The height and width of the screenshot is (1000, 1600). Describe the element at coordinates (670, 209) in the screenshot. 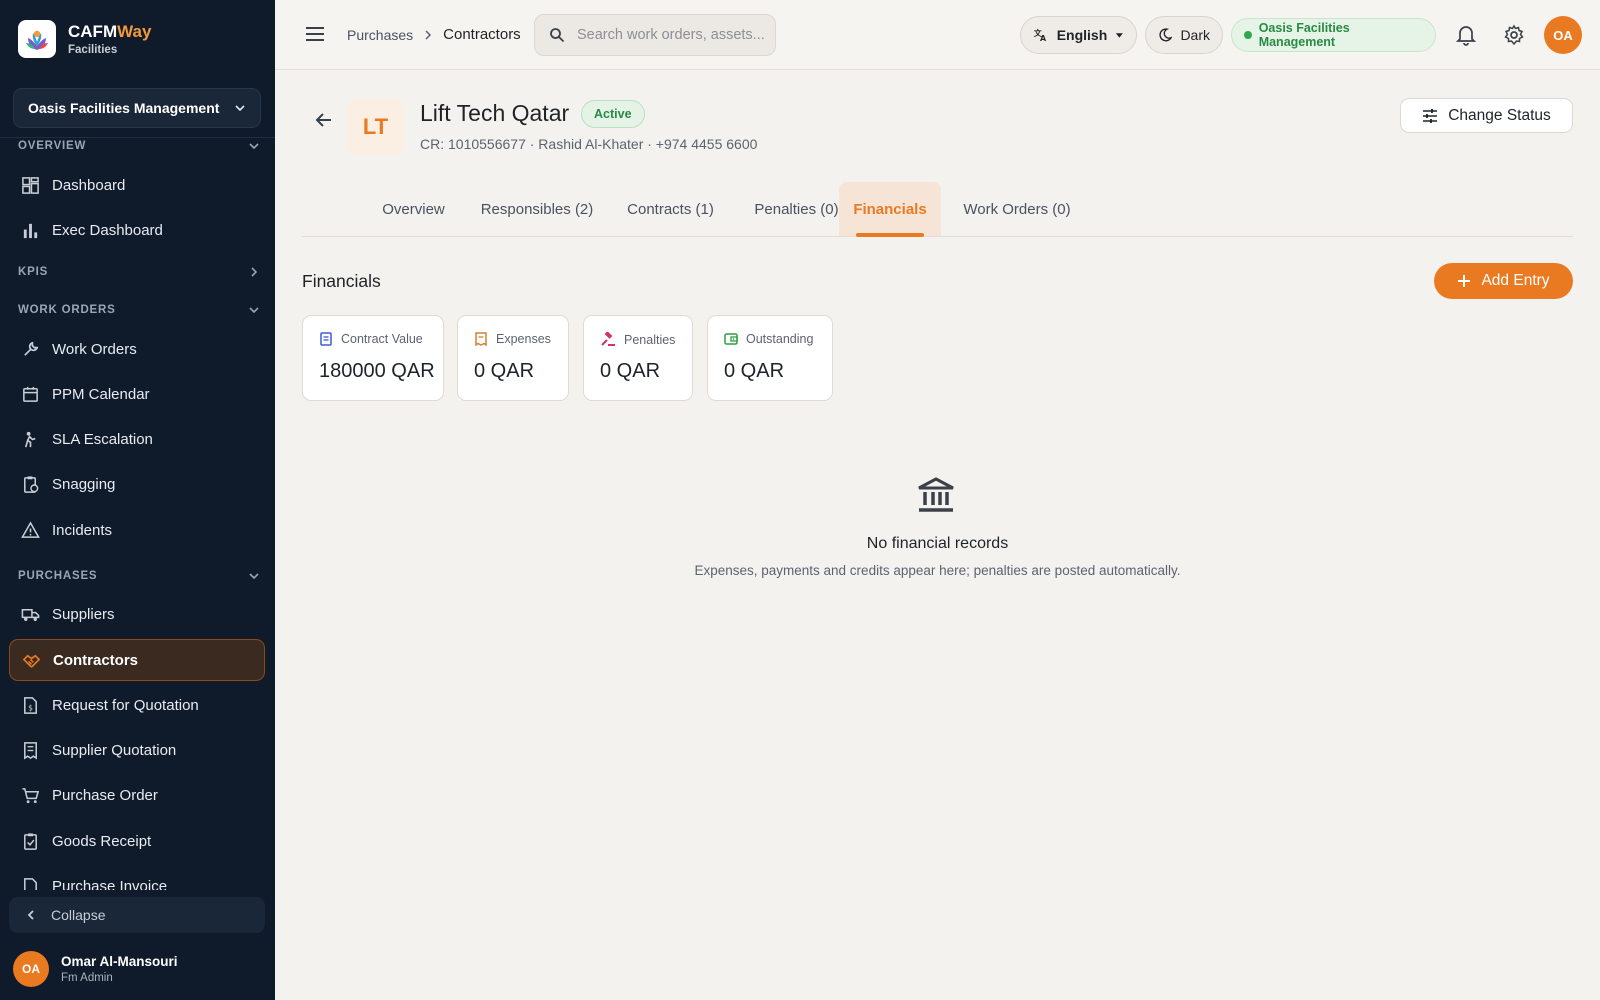

I see `tab-contracts: Contracts (1)` at that location.